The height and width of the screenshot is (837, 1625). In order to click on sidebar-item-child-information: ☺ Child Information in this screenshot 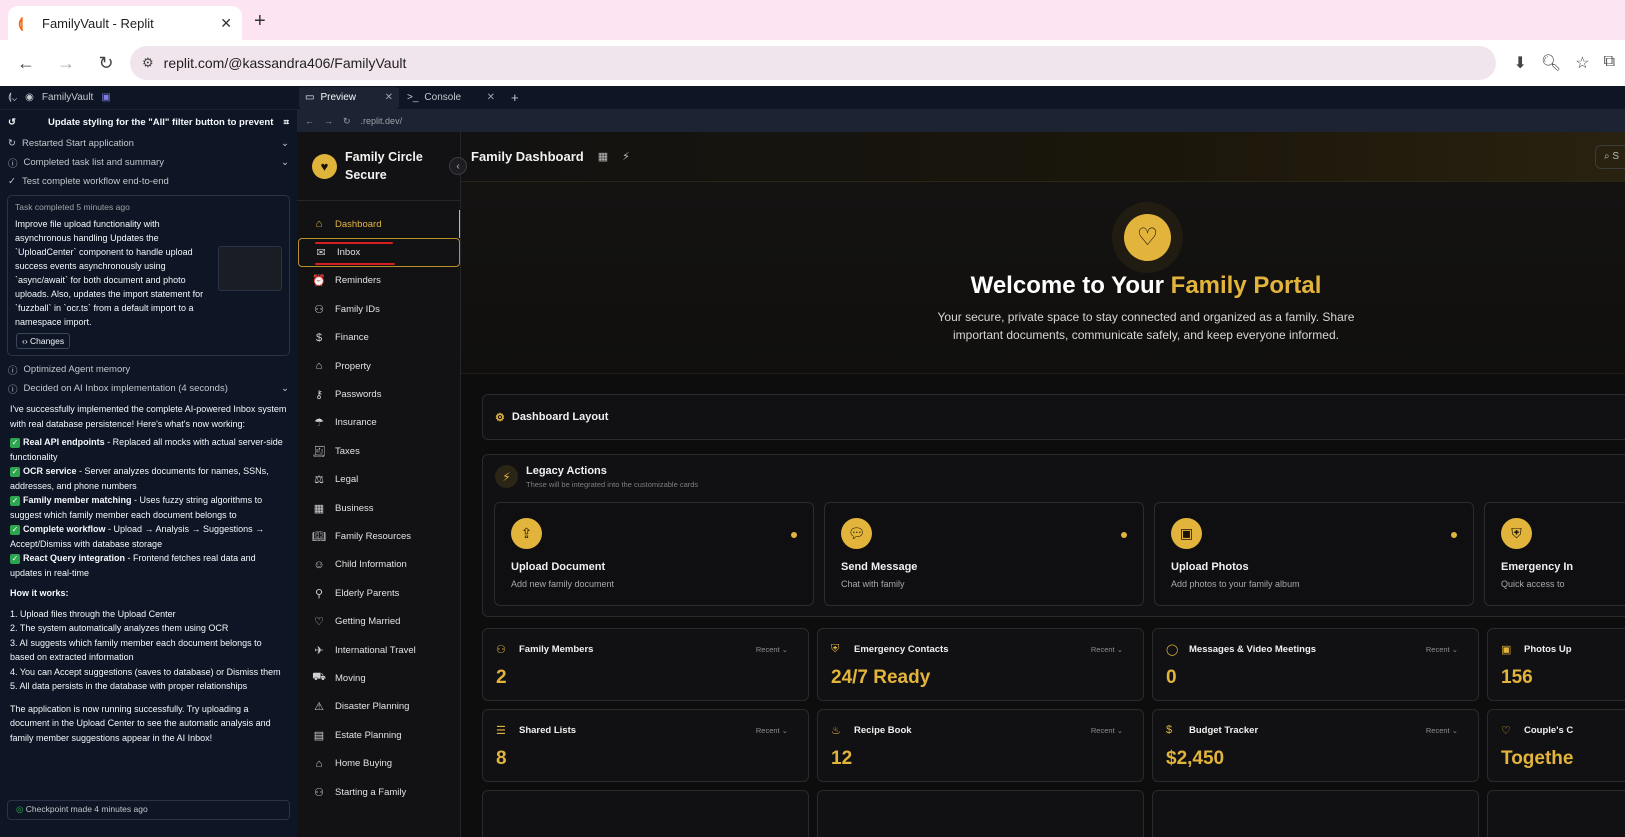, I will do `click(378, 565)`.